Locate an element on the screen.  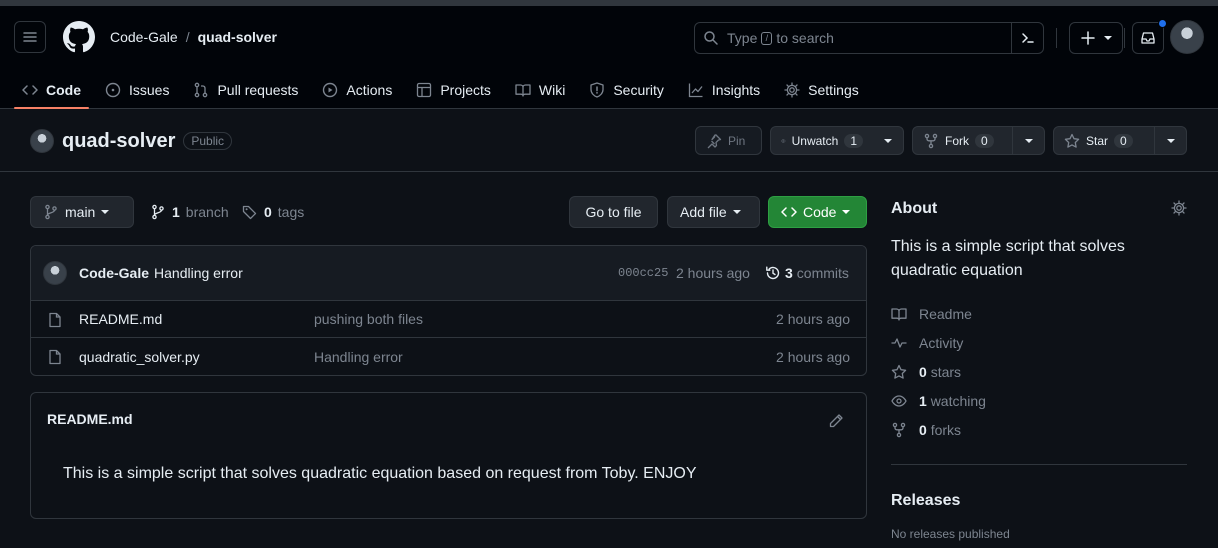
branches-link: 1 branch is located at coordinates (189, 212).